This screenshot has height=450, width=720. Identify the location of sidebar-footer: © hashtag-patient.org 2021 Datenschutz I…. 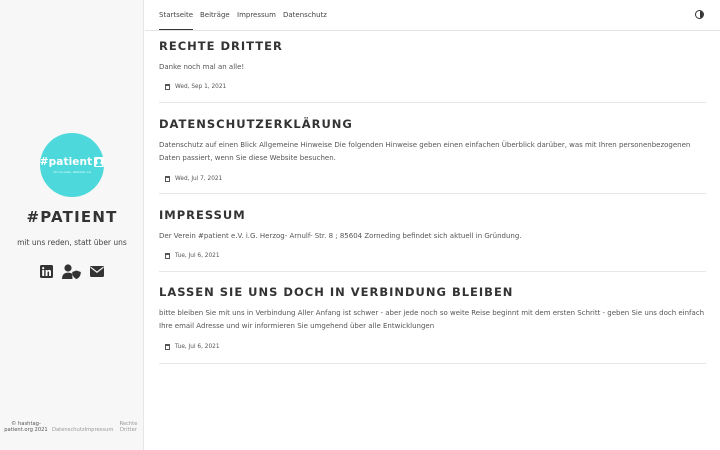
(73, 427).